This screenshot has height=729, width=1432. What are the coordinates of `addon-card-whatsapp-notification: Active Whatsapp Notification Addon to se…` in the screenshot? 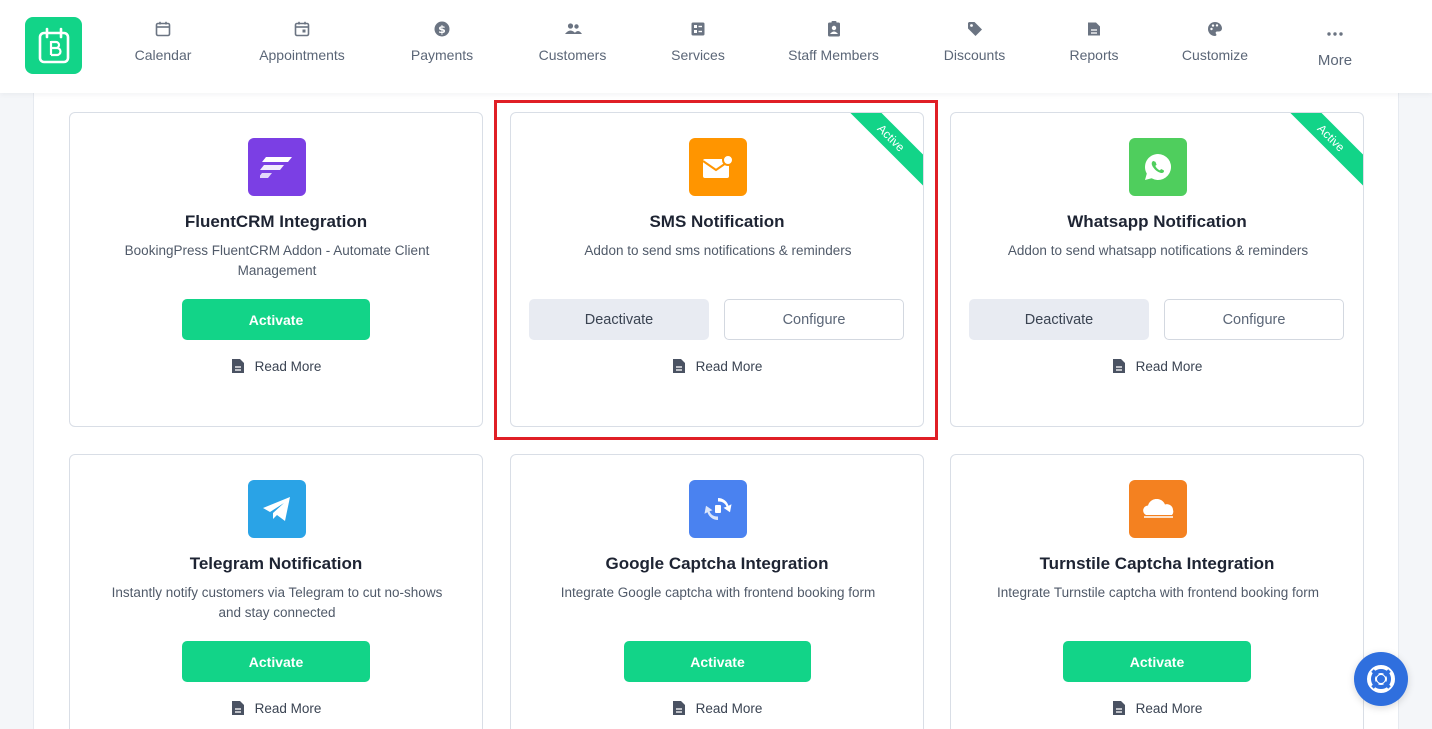 It's located at (1157, 269).